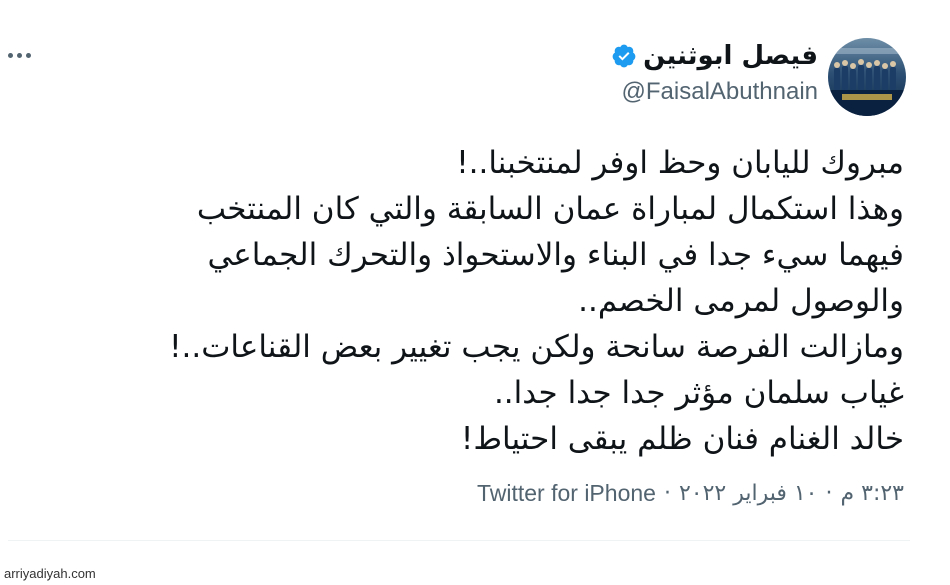  I want to click on verified-badge-icon, so click(624, 56).